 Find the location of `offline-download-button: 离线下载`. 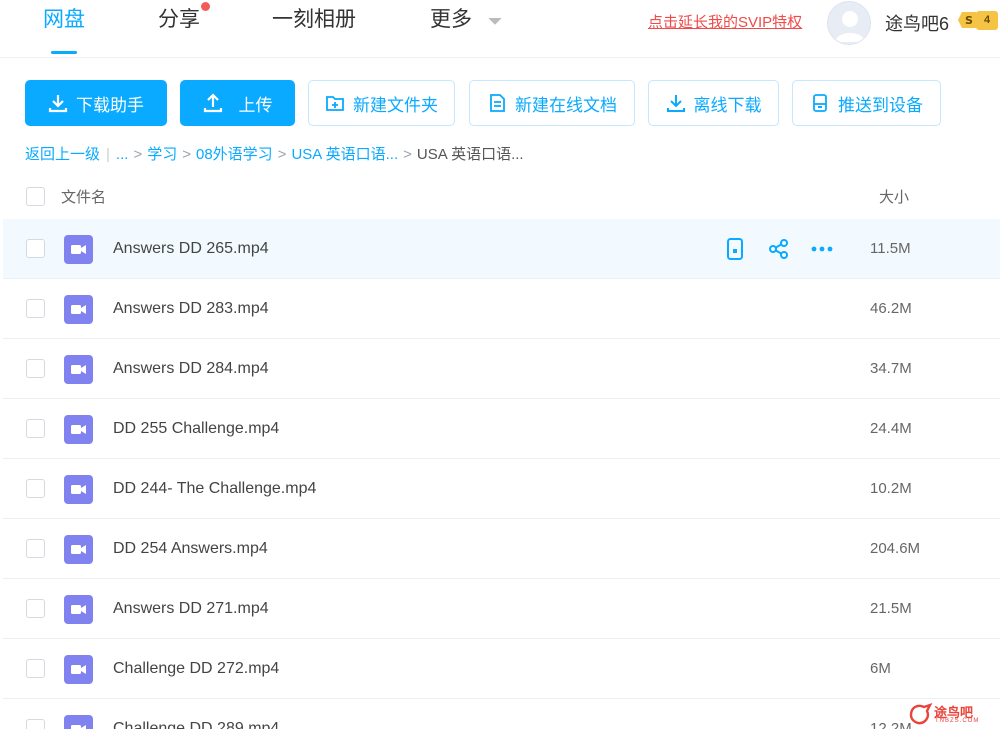

offline-download-button: 离线下载 is located at coordinates (713, 103).